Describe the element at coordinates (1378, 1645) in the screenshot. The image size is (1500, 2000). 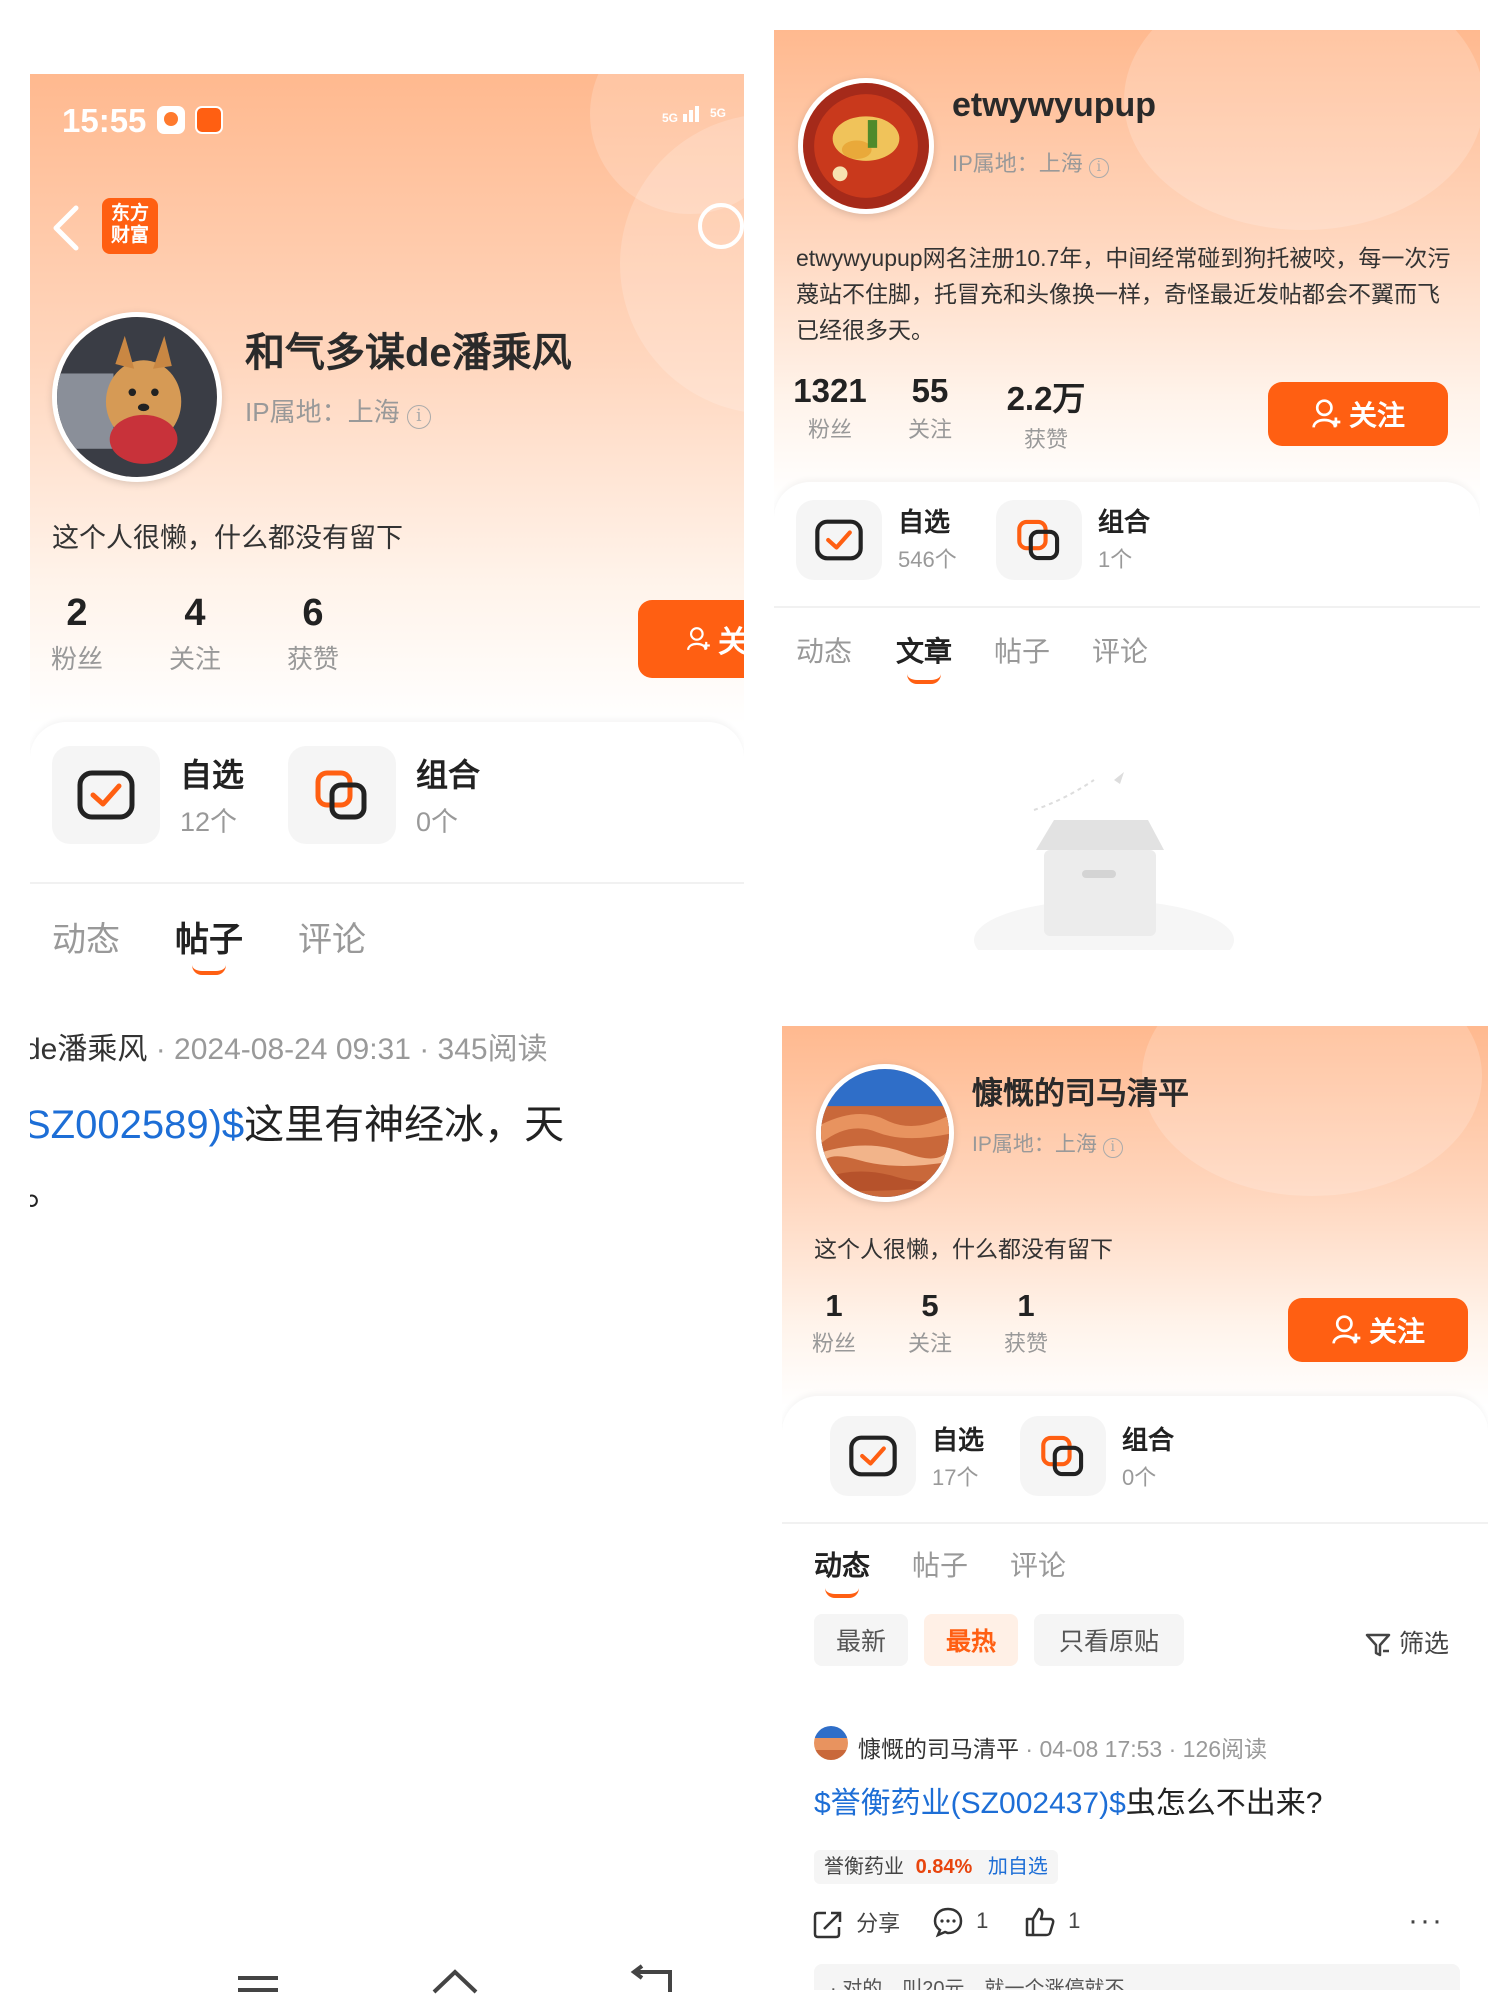
I see `filter-icon` at that location.